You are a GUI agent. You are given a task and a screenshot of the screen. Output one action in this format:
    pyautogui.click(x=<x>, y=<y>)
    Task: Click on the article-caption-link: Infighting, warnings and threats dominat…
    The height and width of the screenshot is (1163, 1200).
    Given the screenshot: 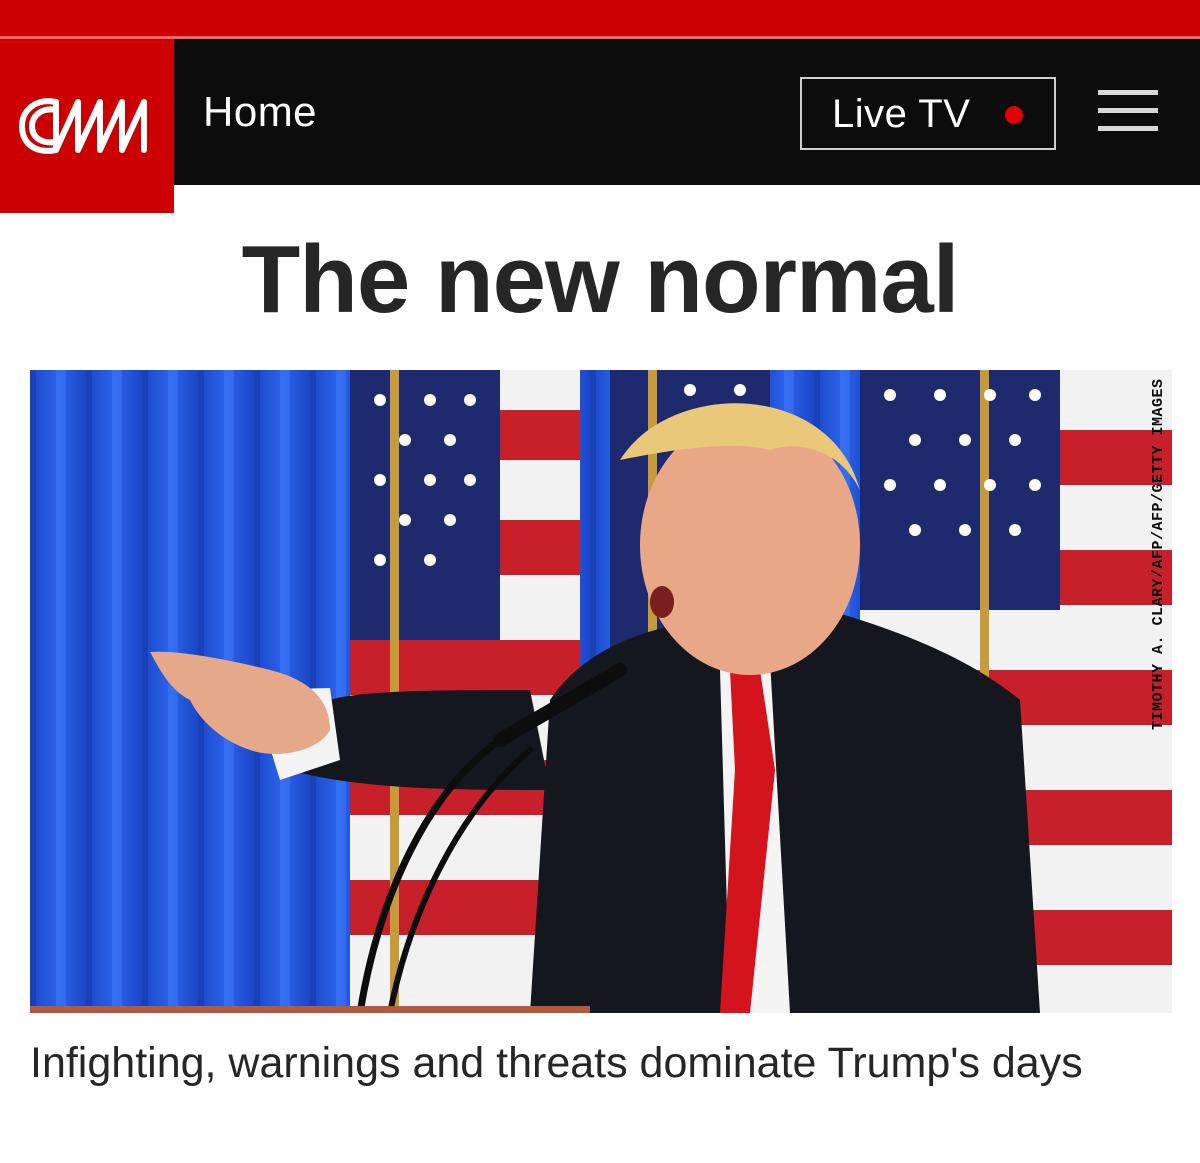 What is the action you would take?
    pyautogui.click(x=590, y=1063)
    